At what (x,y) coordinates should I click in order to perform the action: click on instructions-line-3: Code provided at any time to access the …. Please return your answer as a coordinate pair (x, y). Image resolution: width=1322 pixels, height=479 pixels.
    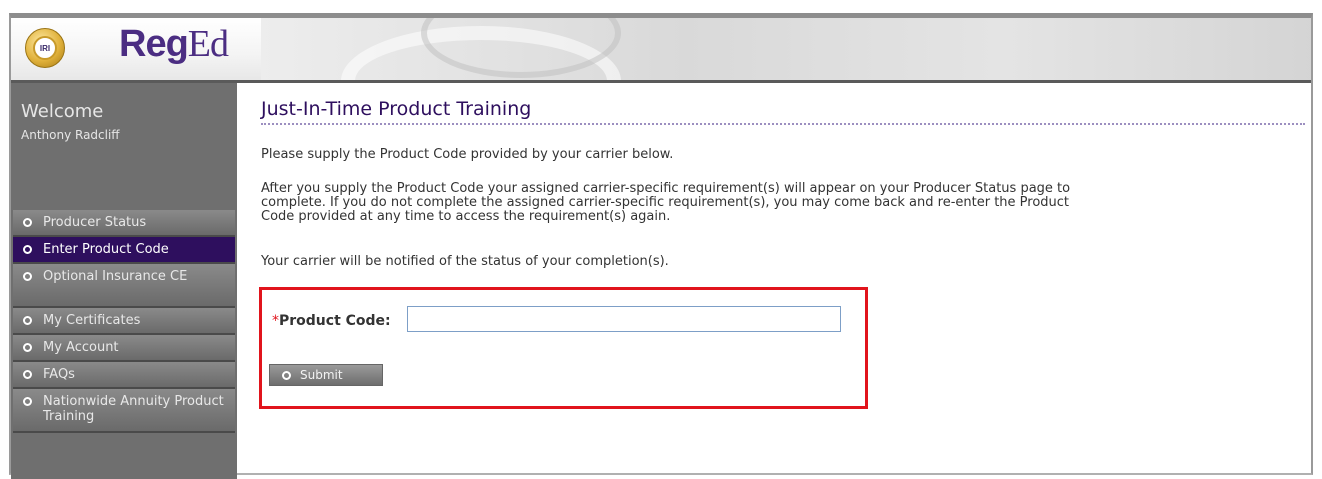
    Looking at the image, I should click on (466, 216).